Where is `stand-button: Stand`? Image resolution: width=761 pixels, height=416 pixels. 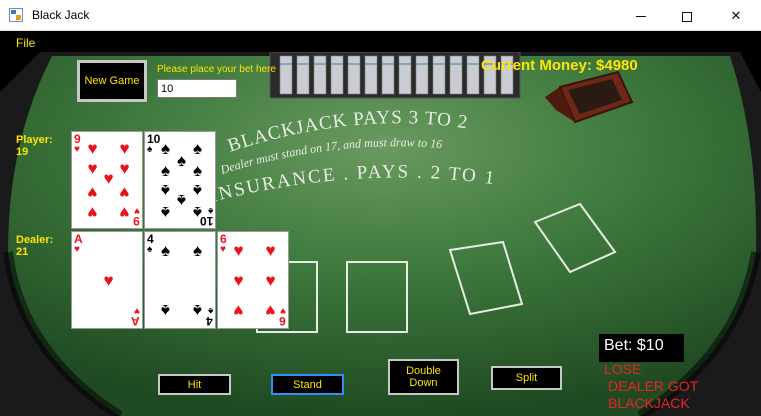
stand-button: Stand is located at coordinates (307, 384).